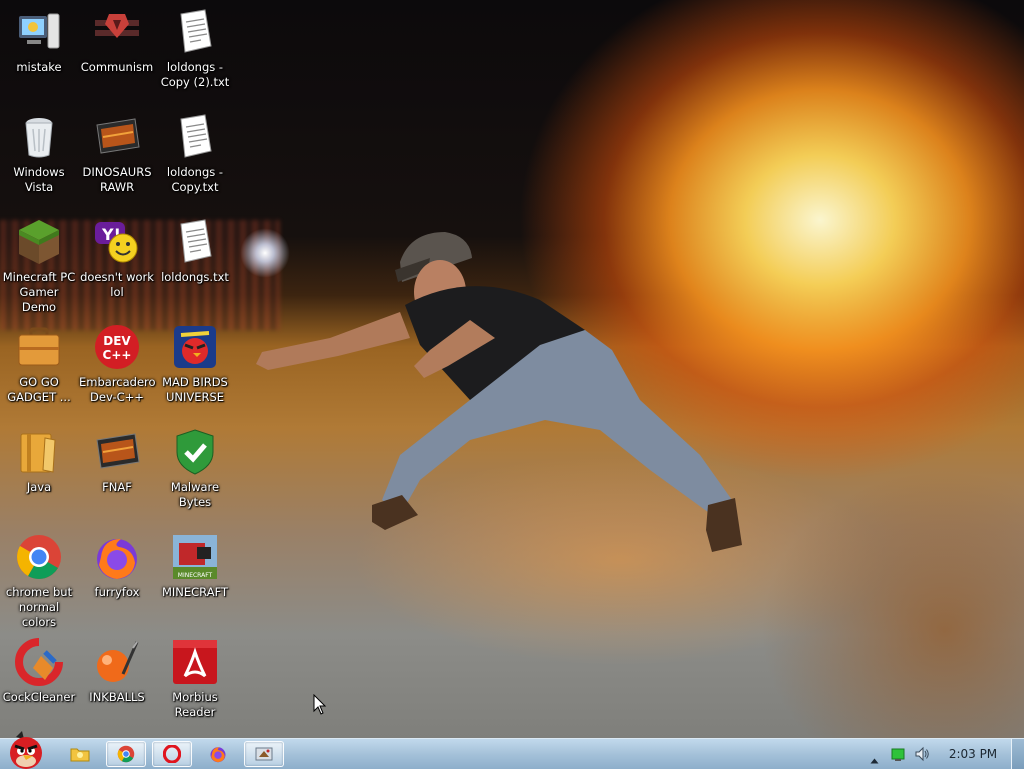 This screenshot has width=1024, height=775. I want to click on desktop-icon-label: Java, so click(39, 487).